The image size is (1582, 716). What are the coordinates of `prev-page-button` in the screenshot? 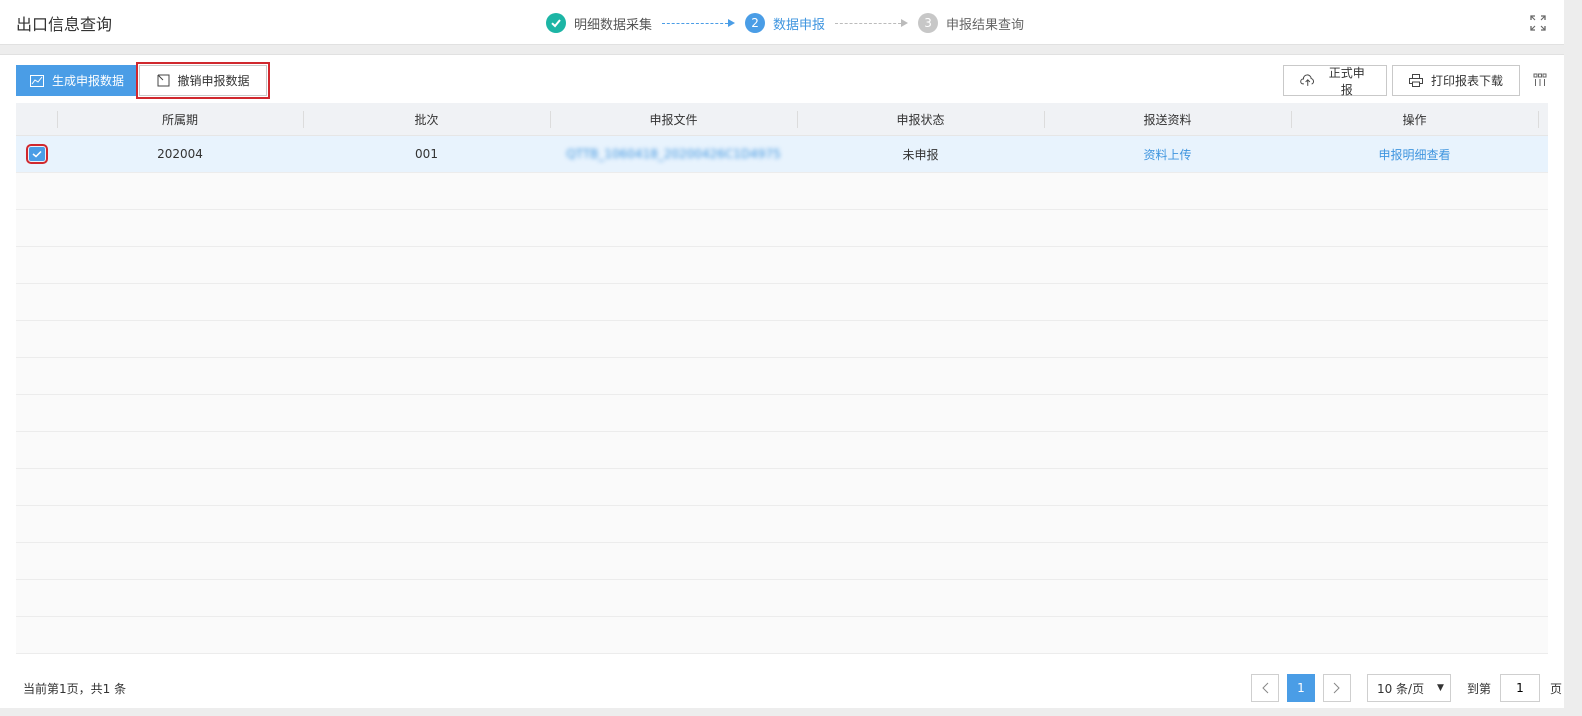 It's located at (1264, 688).